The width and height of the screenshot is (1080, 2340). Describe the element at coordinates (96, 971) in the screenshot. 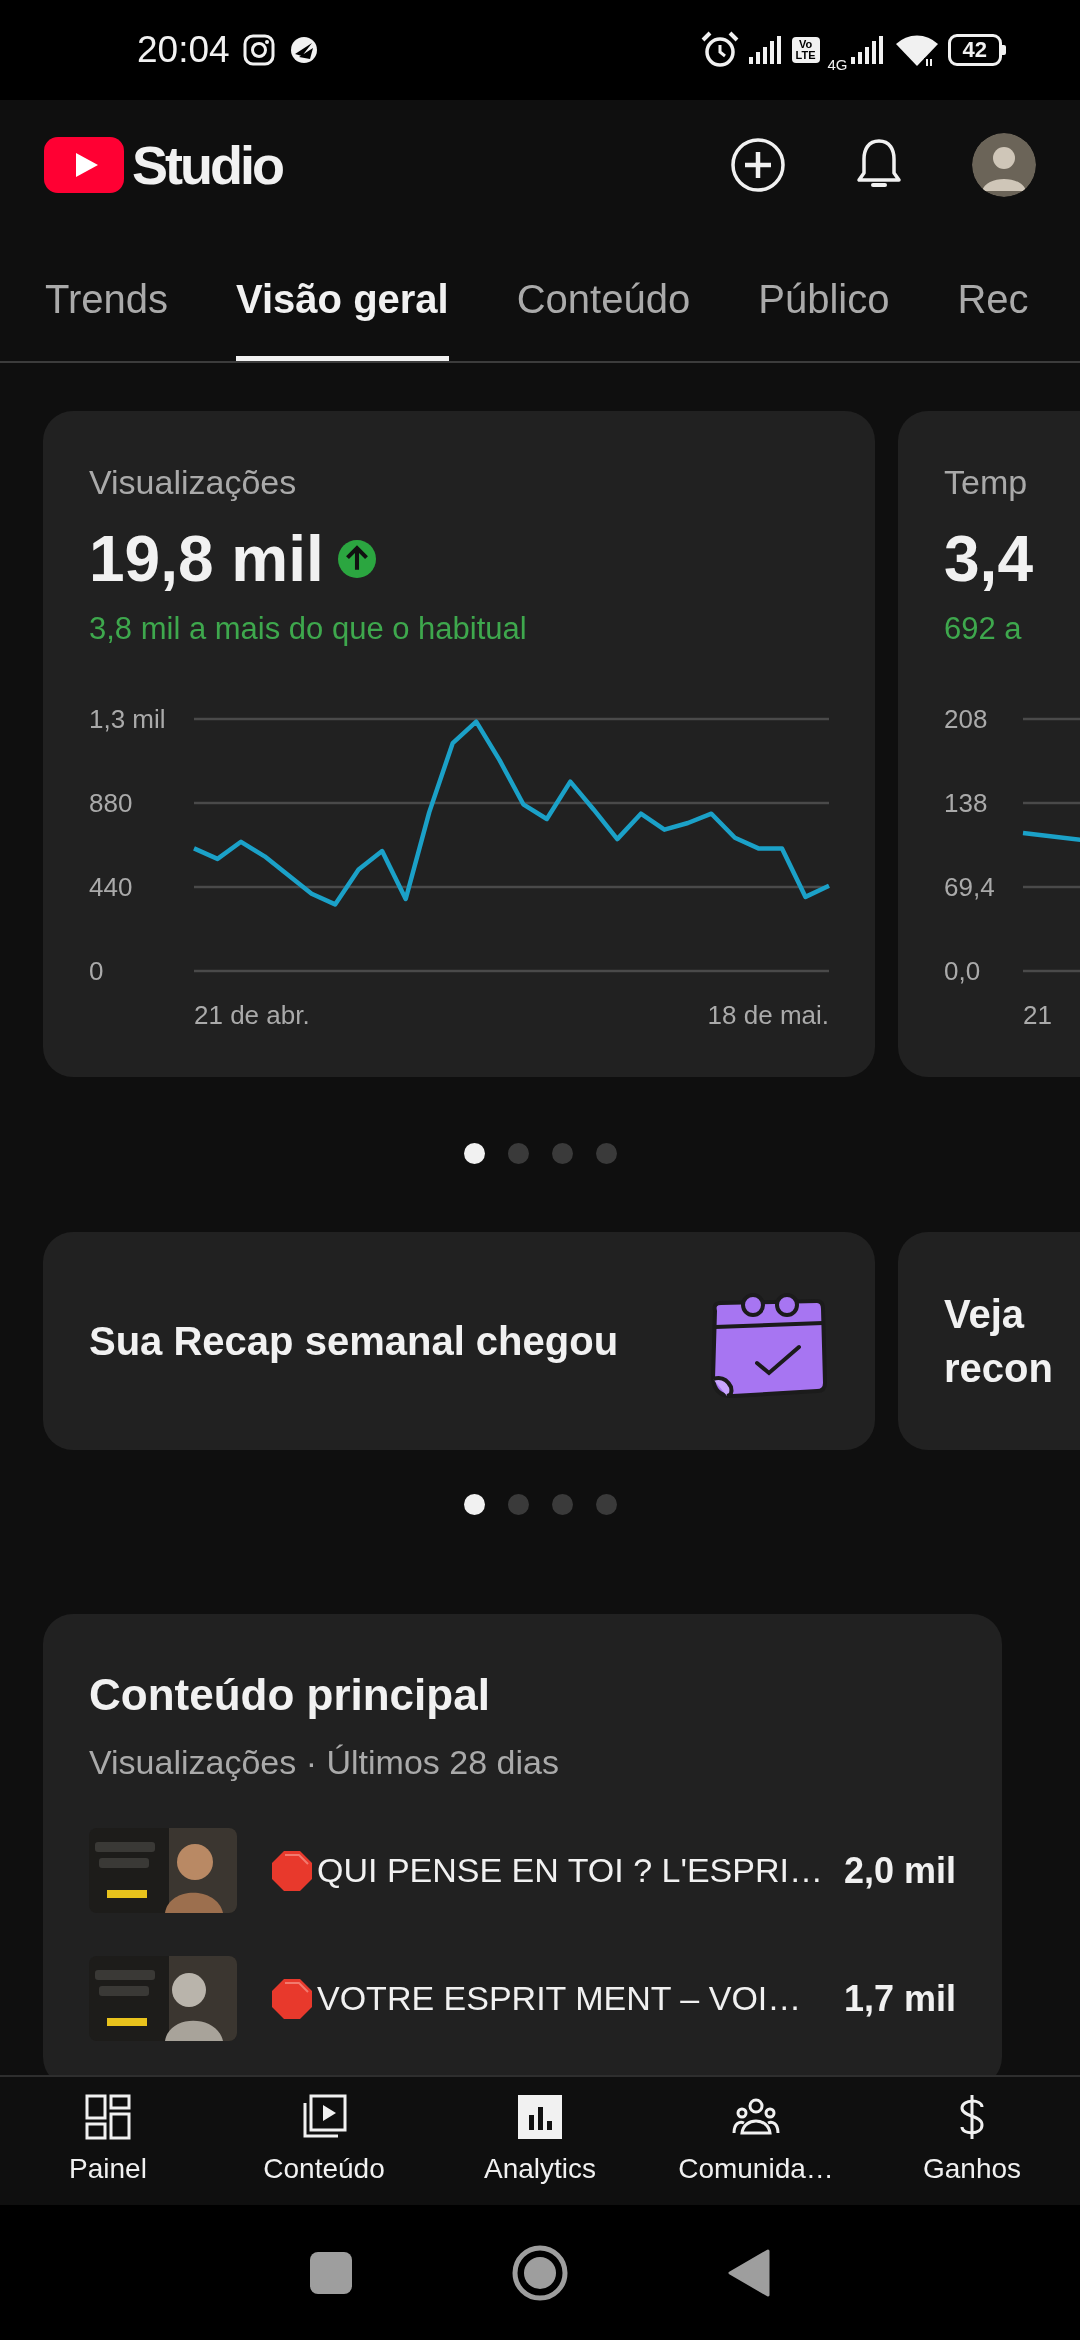

I see `axis-label: 0` at that location.